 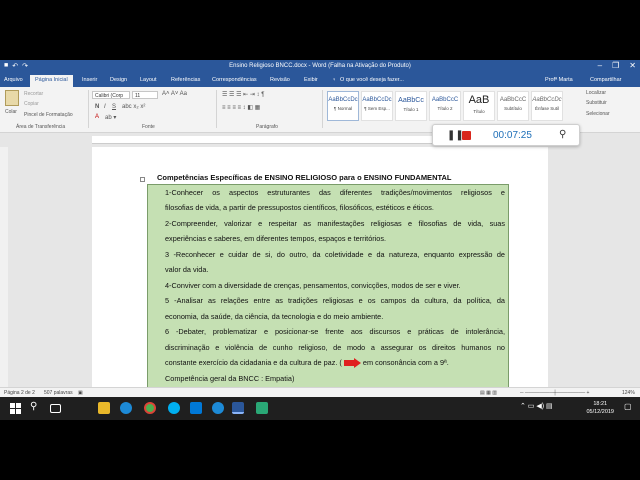 I want to click on font-name-select: Calibri (Corp, so click(x=111, y=95).